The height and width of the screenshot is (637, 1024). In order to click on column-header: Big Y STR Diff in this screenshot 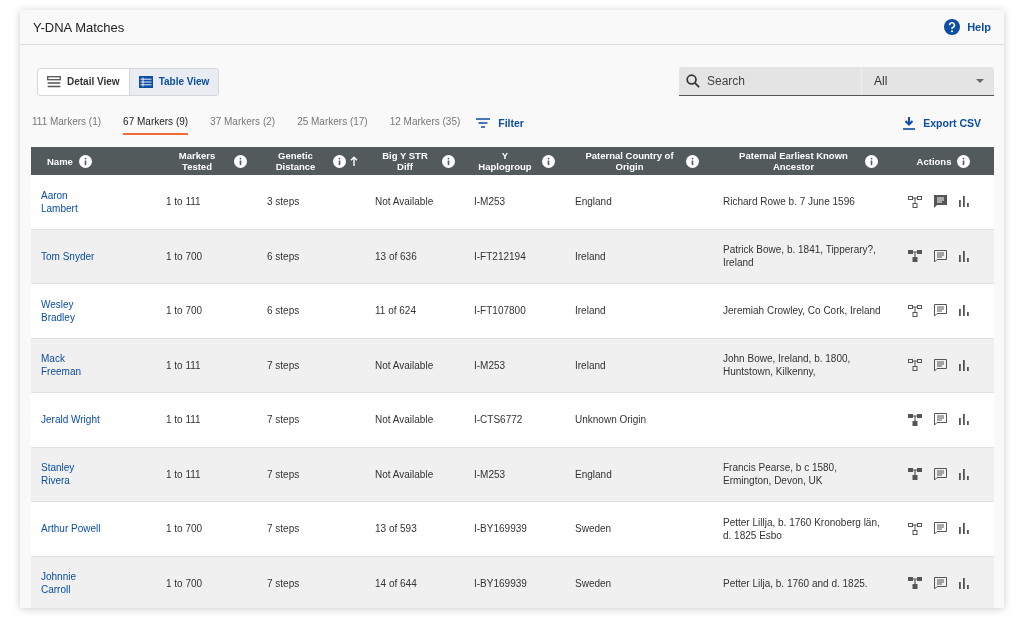, I will do `click(405, 161)`.